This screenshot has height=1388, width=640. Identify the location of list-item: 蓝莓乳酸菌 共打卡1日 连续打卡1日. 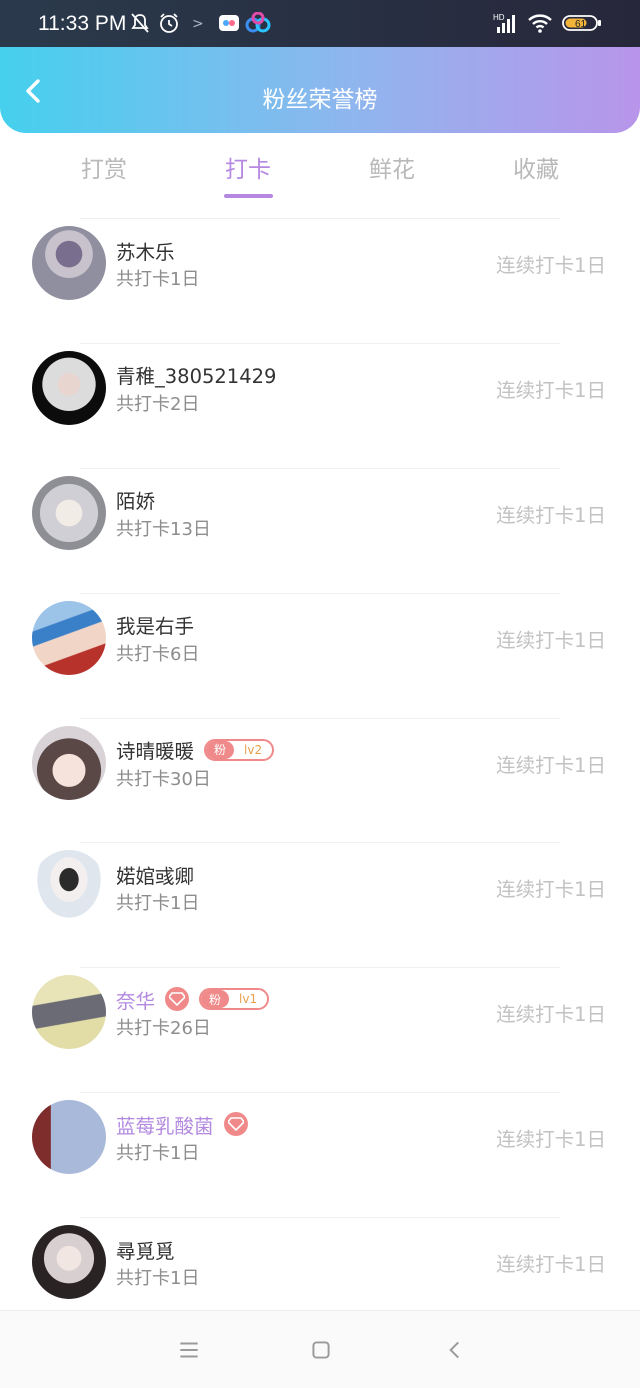
(320, 1156).